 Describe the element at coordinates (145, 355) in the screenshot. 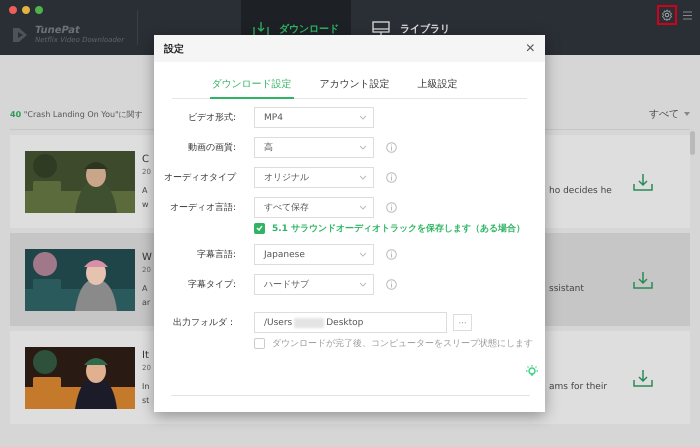

I see `video-title: It` at that location.